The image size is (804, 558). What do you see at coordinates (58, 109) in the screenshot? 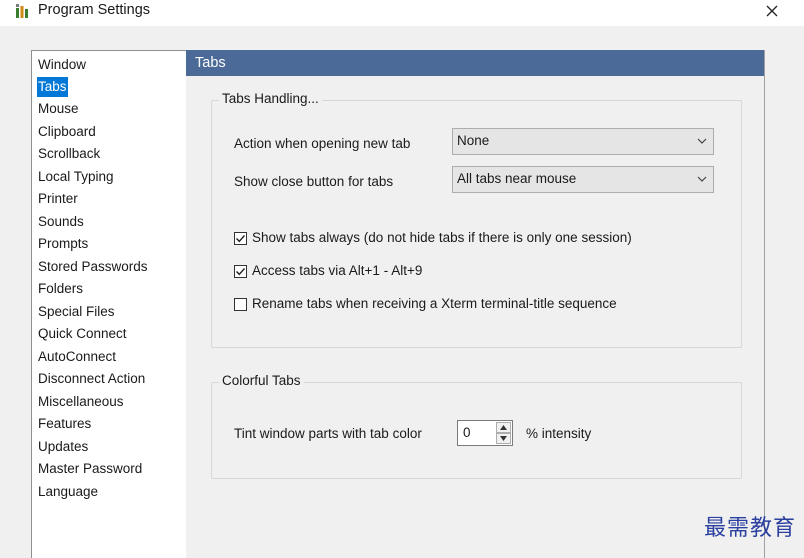
I see `nav-item-mouse: Mouse` at bounding box center [58, 109].